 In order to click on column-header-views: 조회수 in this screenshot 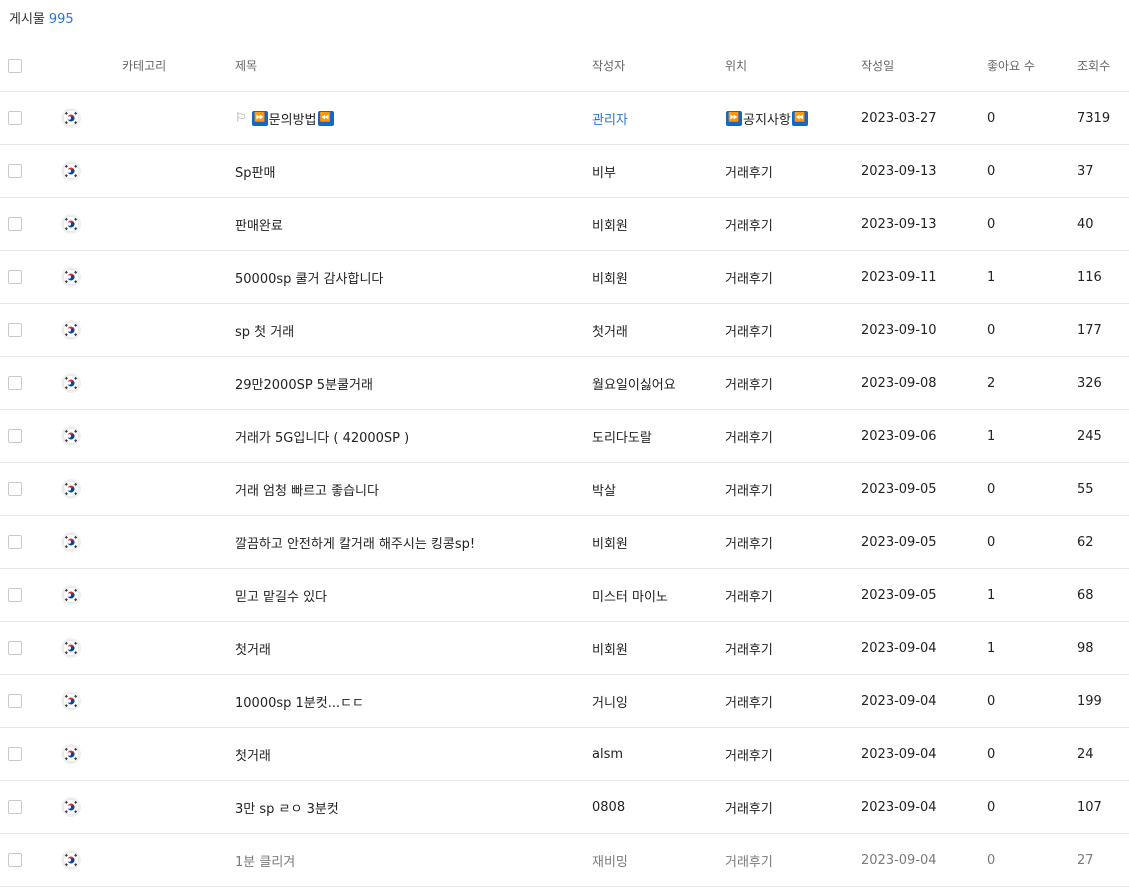, I will do `click(1093, 65)`.